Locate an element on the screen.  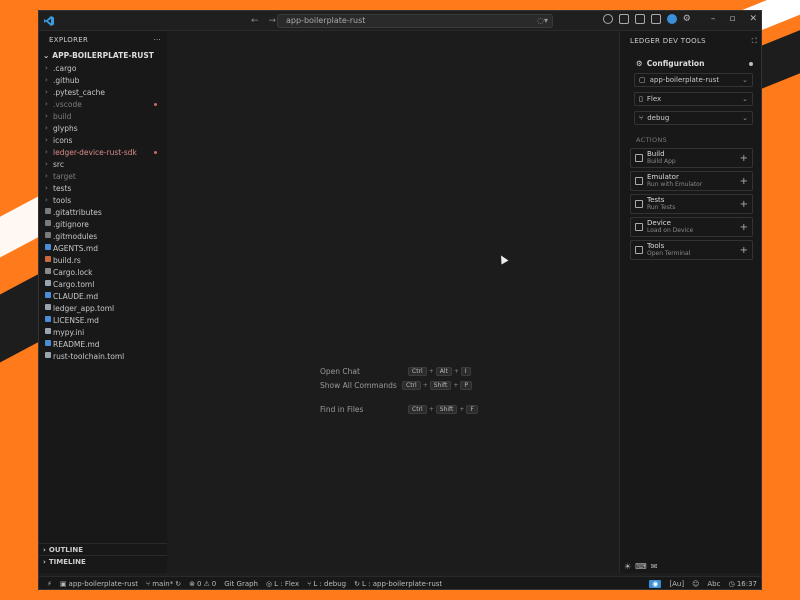
folder-item: › .pytest_cache is located at coordinates (103, 92).